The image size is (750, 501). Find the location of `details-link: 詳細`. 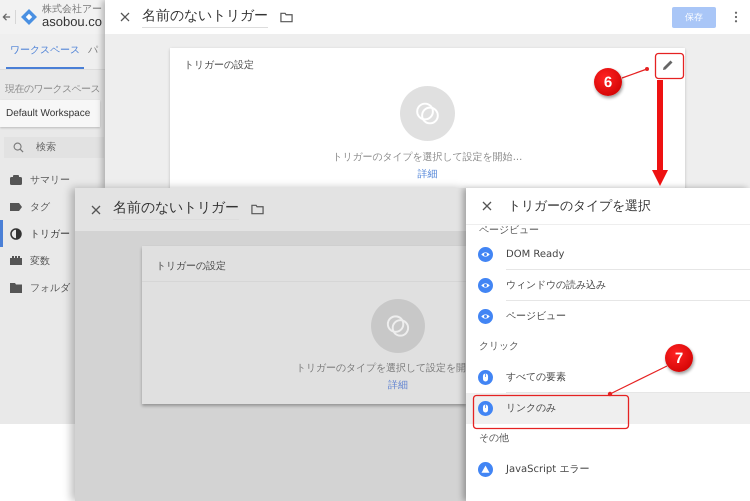

details-link: 詳細 is located at coordinates (428, 174).